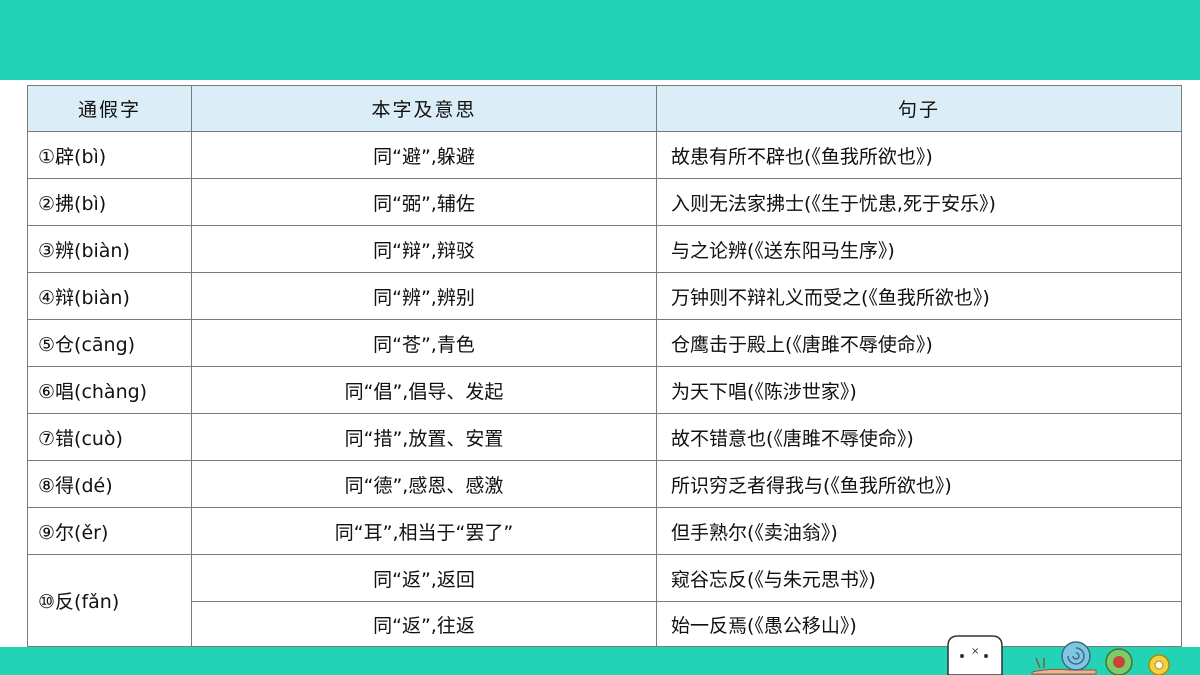 The width and height of the screenshot is (1200, 675). I want to click on juzi-cell: 与之论辨(《送东阳马生序》), so click(919, 249).